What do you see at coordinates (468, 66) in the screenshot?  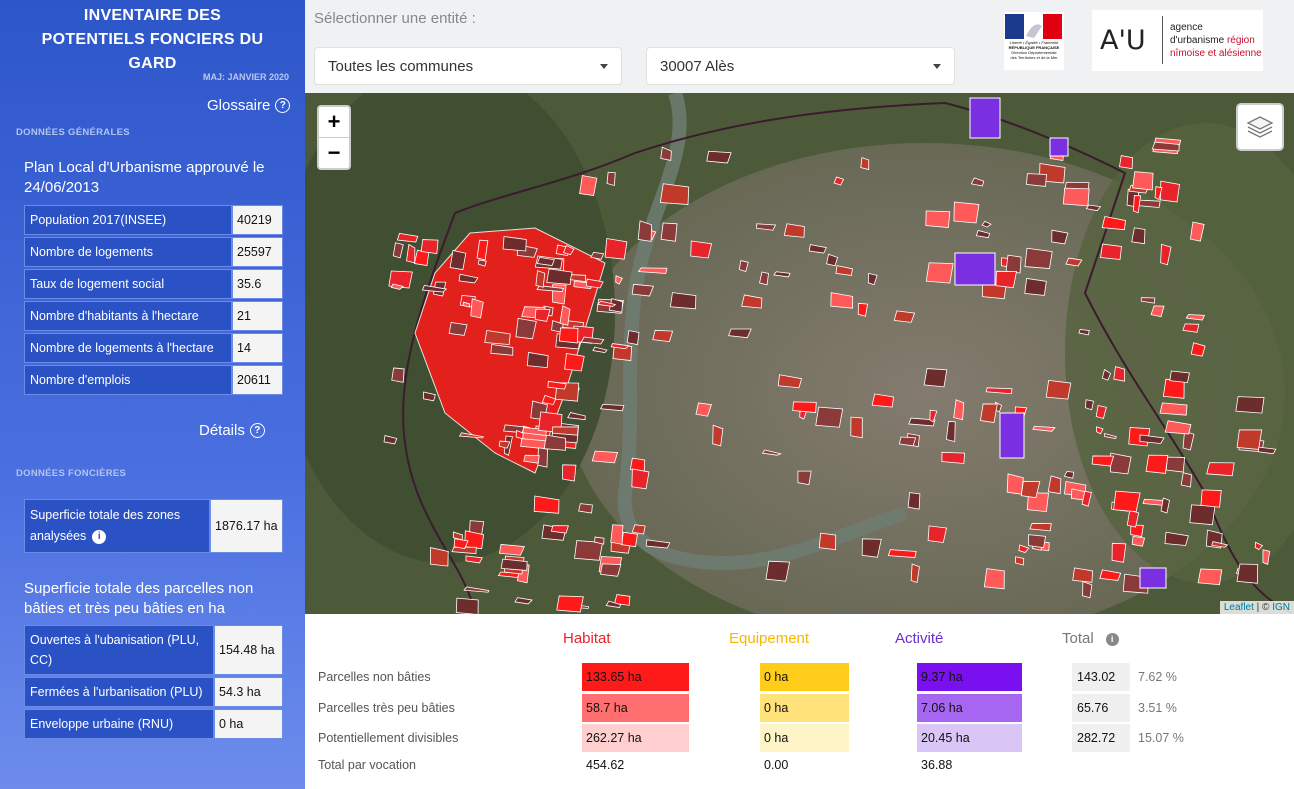 I see `commune-select: Toutes les communes` at bounding box center [468, 66].